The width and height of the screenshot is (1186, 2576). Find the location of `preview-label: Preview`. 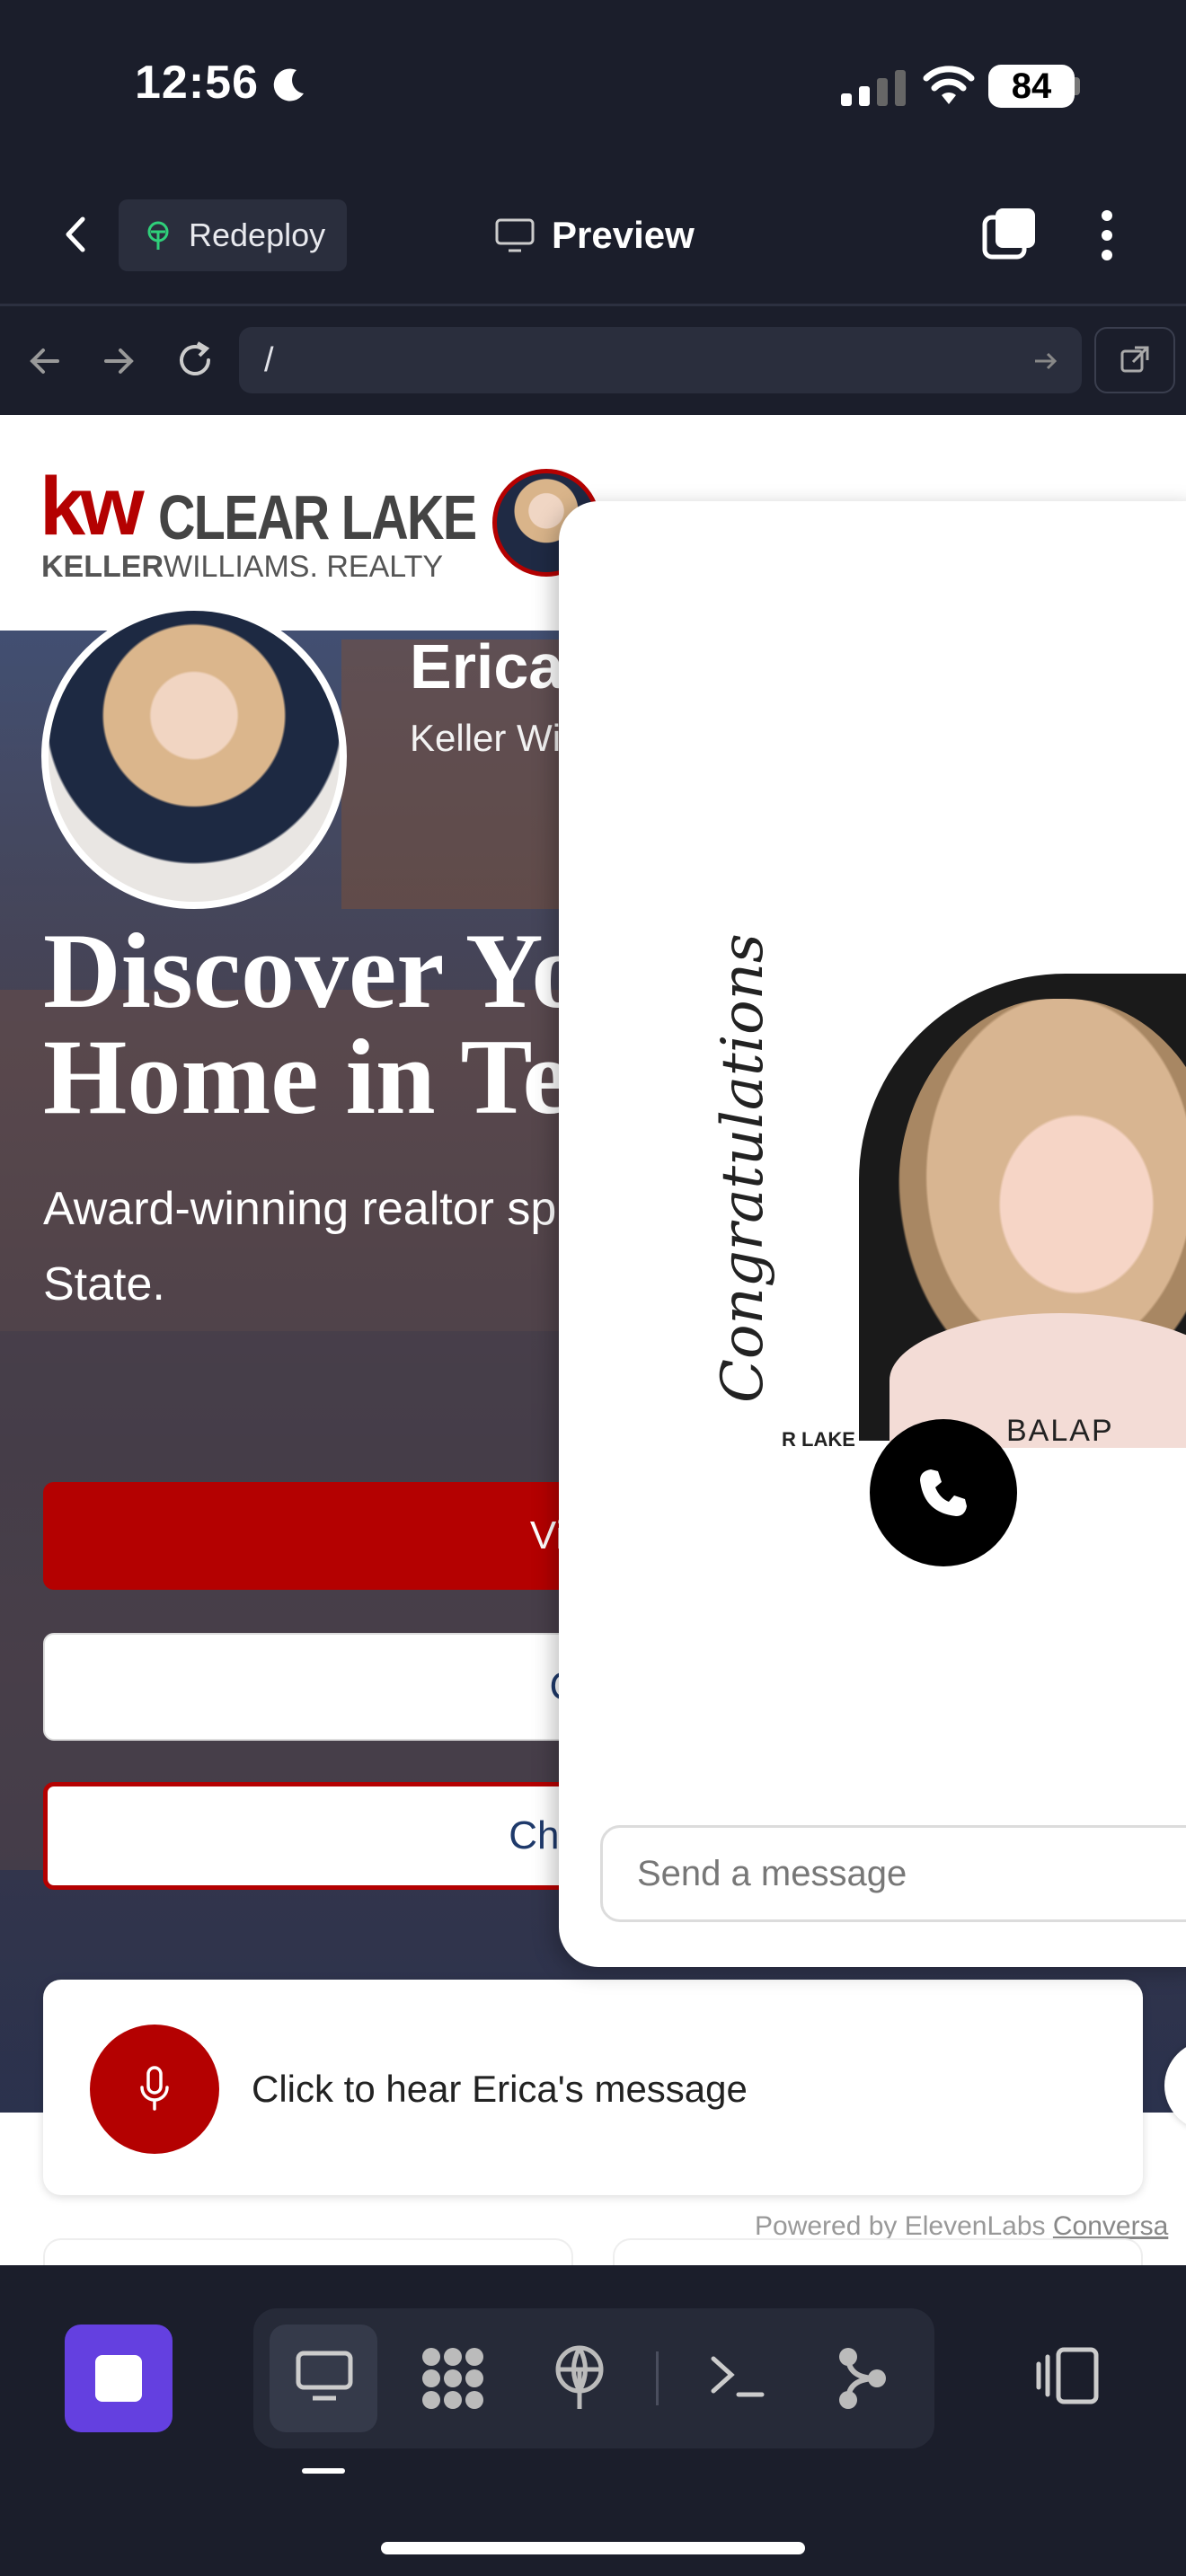

preview-label: Preview is located at coordinates (623, 235).